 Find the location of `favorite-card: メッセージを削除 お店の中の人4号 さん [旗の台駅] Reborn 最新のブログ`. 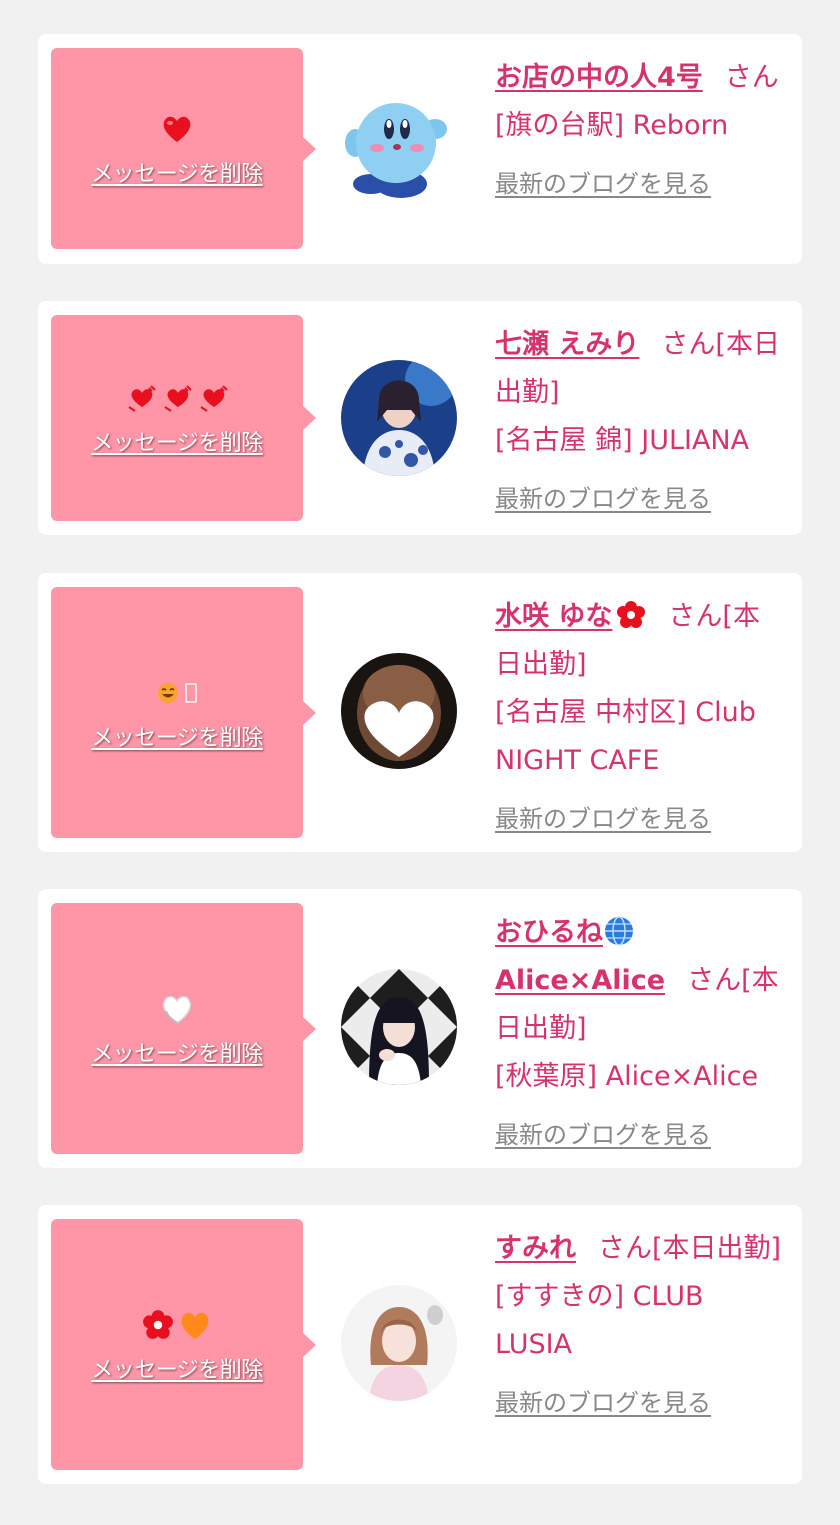

favorite-card: メッセージを削除 お店の中の人4号 さん [旗の台駅] Reborn 最新のブログ is located at coordinates (420, 149).